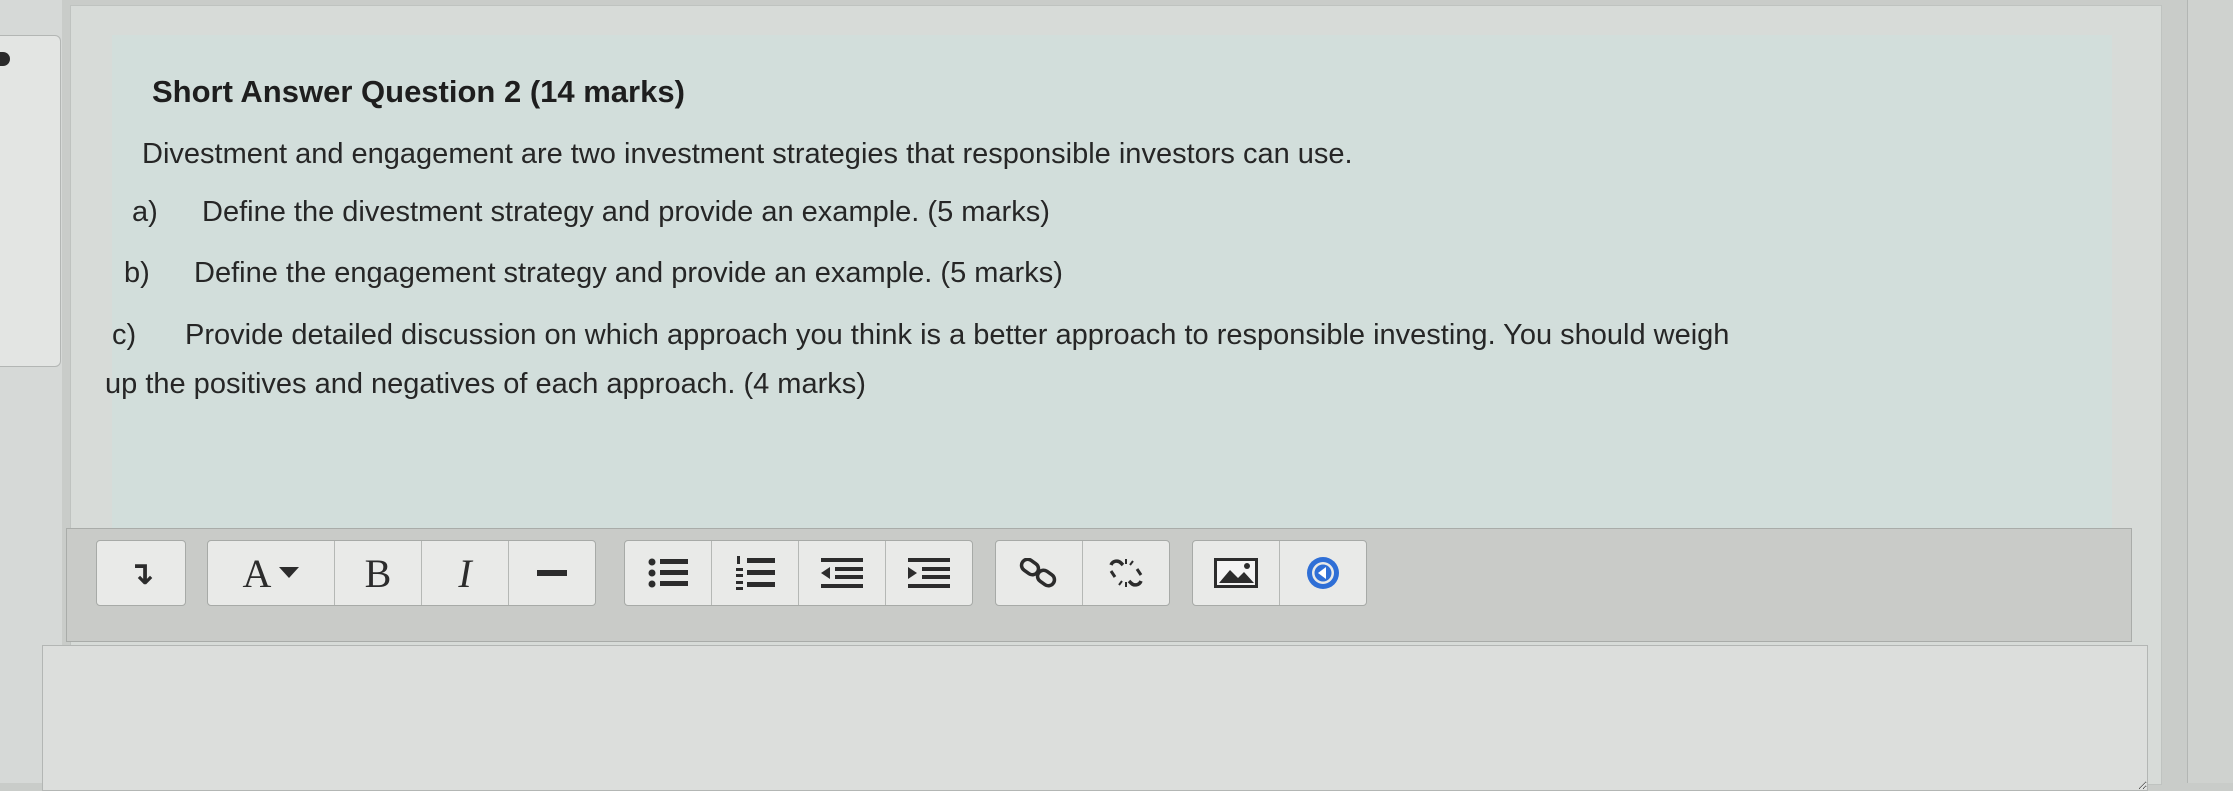  I want to click on unlink-button, so click(1126, 573).